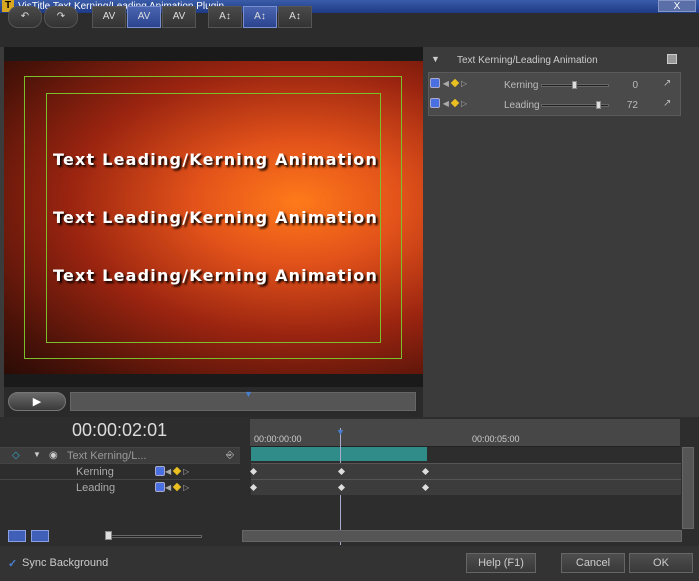  I want to click on subtrack-label: Kerning, so click(95, 472).